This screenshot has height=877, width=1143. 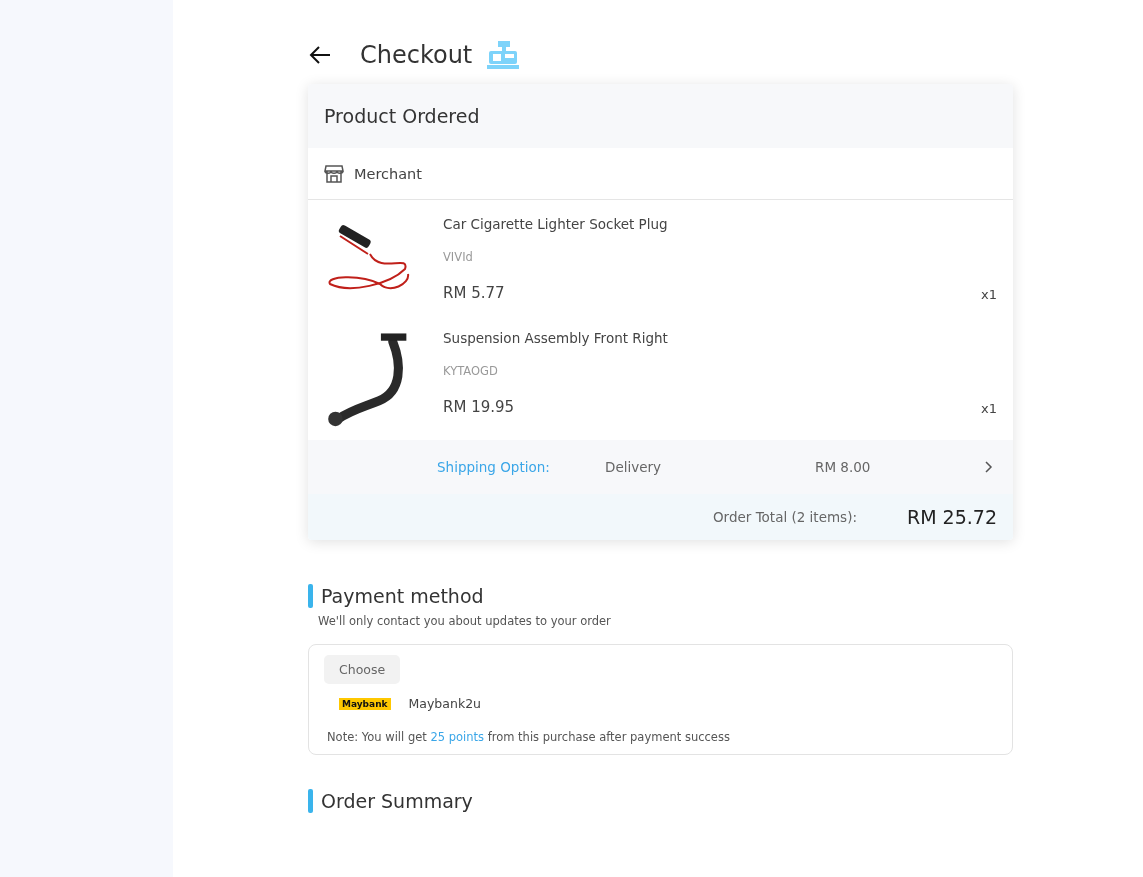 I want to click on product-price: RM 19.95, so click(x=479, y=407).